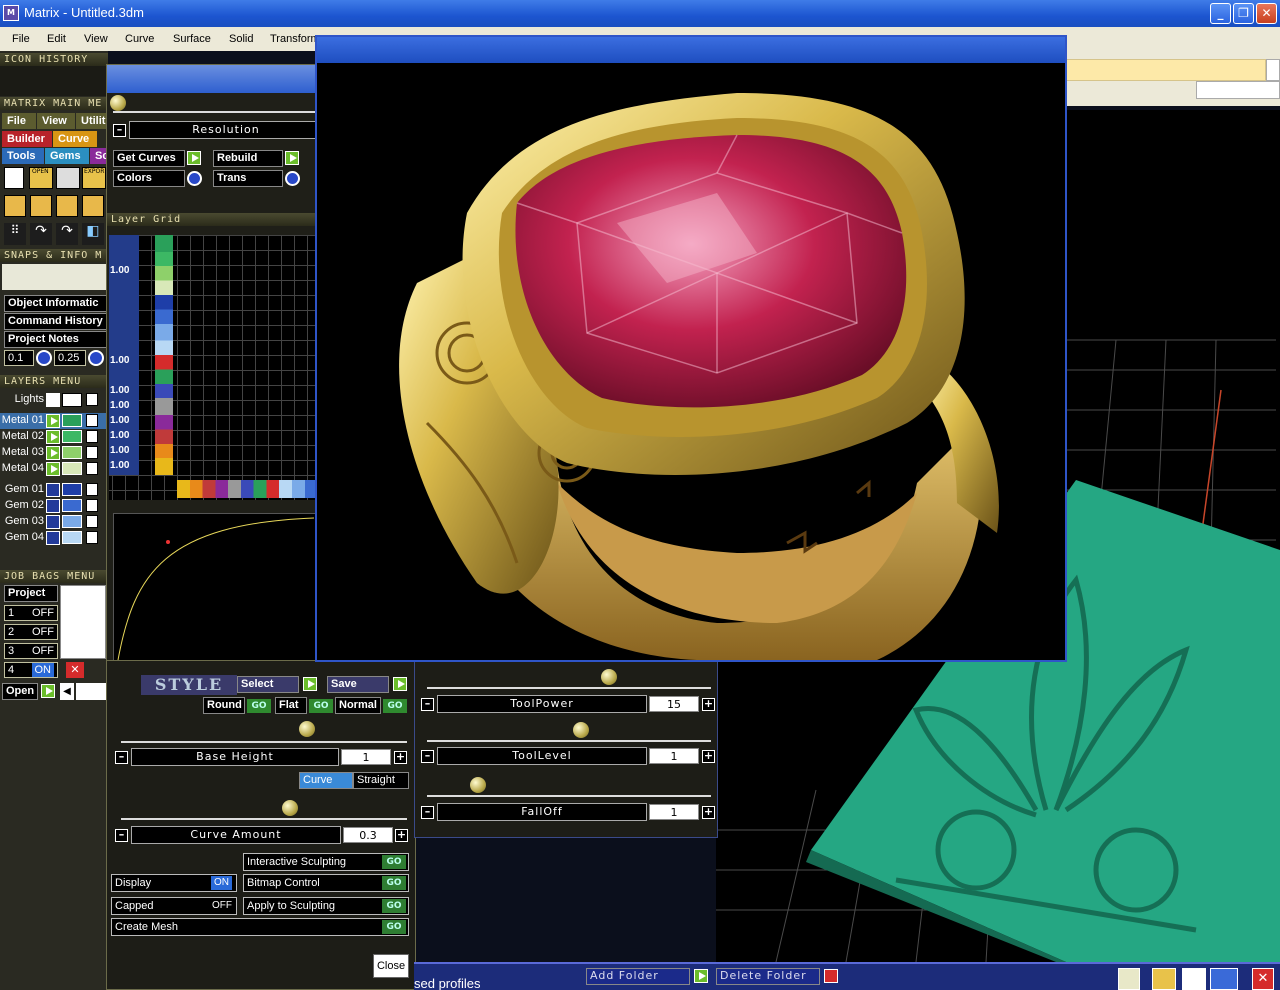 This screenshot has width=1280, height=990. Describe the element at coordinates (214, 367) in the screenshot. I see `layer-grid: 1.00 1.00 1.00 1.00 1.00 1.00 1.00 1.00` at that location.